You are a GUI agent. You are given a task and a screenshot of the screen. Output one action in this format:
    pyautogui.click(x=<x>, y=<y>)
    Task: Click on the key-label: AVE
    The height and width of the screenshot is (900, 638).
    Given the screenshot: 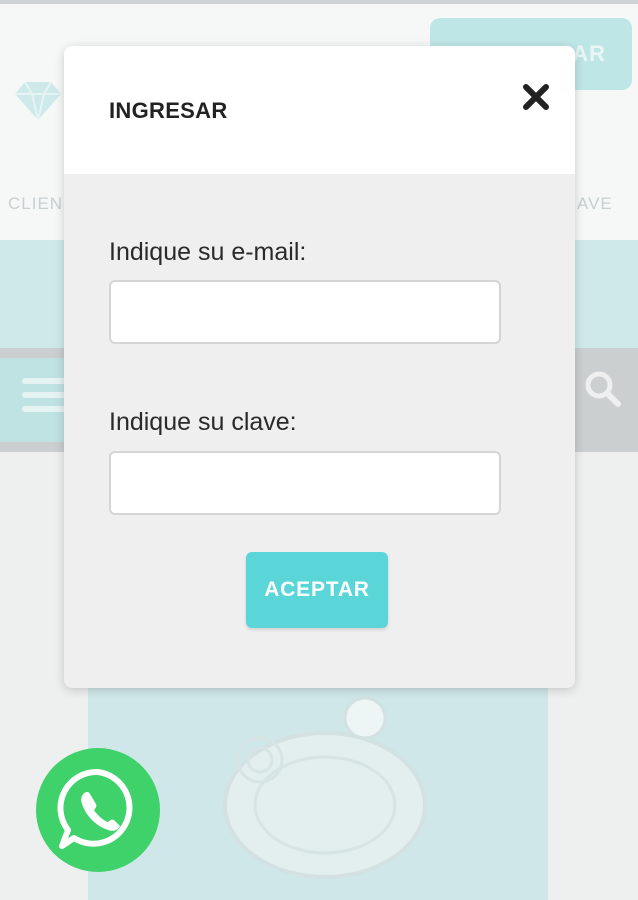 What is the action you would take?
    pyautogui.click(x=595, y=203)
    